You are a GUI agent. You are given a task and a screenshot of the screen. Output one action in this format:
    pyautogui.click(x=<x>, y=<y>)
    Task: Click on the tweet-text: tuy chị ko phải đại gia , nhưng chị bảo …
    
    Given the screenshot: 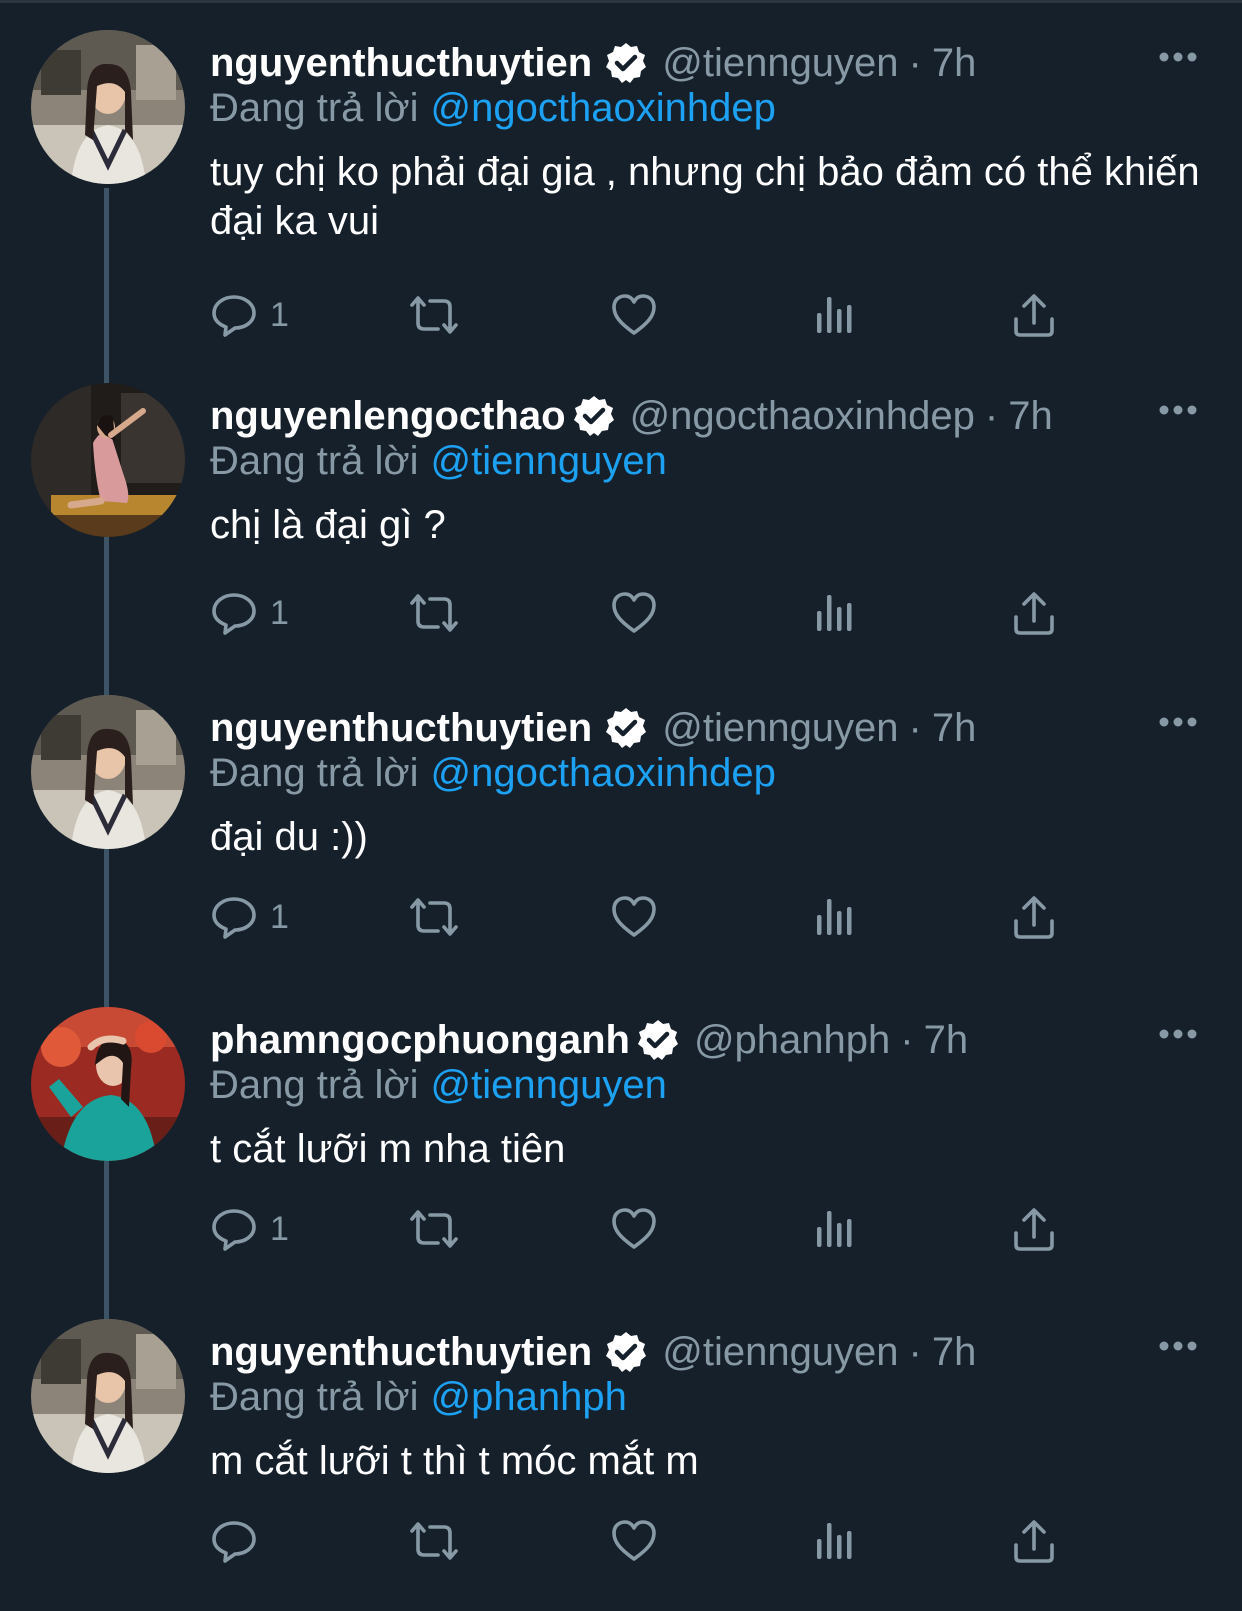 What is the action you would take?
    pyautogui.click(x=705, y=196)
    